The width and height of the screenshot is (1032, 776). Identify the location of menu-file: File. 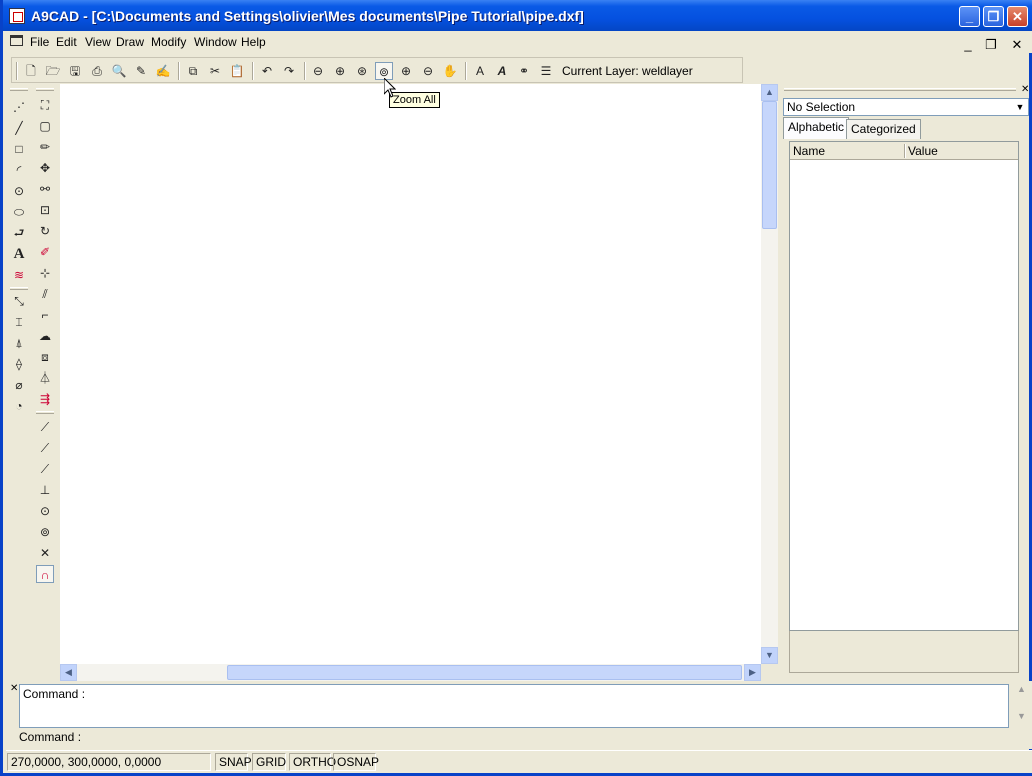
(39, 42).